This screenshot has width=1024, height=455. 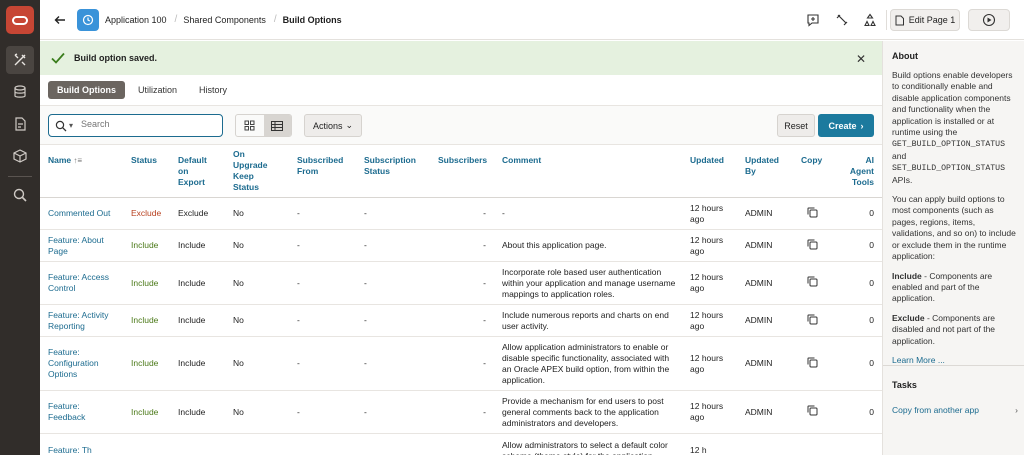 I want to click on column-header-text: Copy, so click(x=812, y=159).